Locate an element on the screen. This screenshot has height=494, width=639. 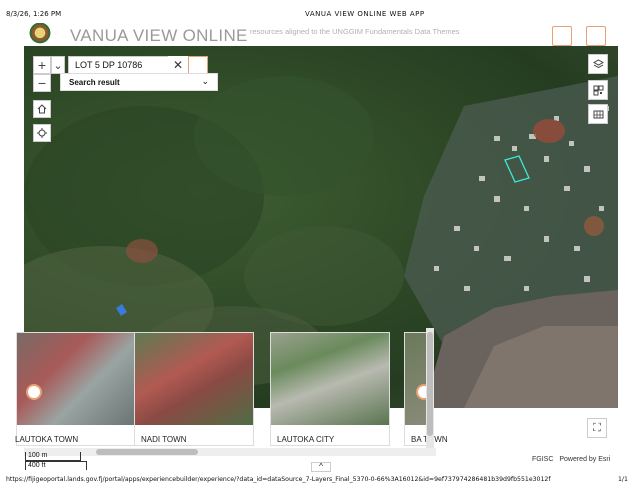
basemap-gallery-icon is located at coordinates (598, 114).